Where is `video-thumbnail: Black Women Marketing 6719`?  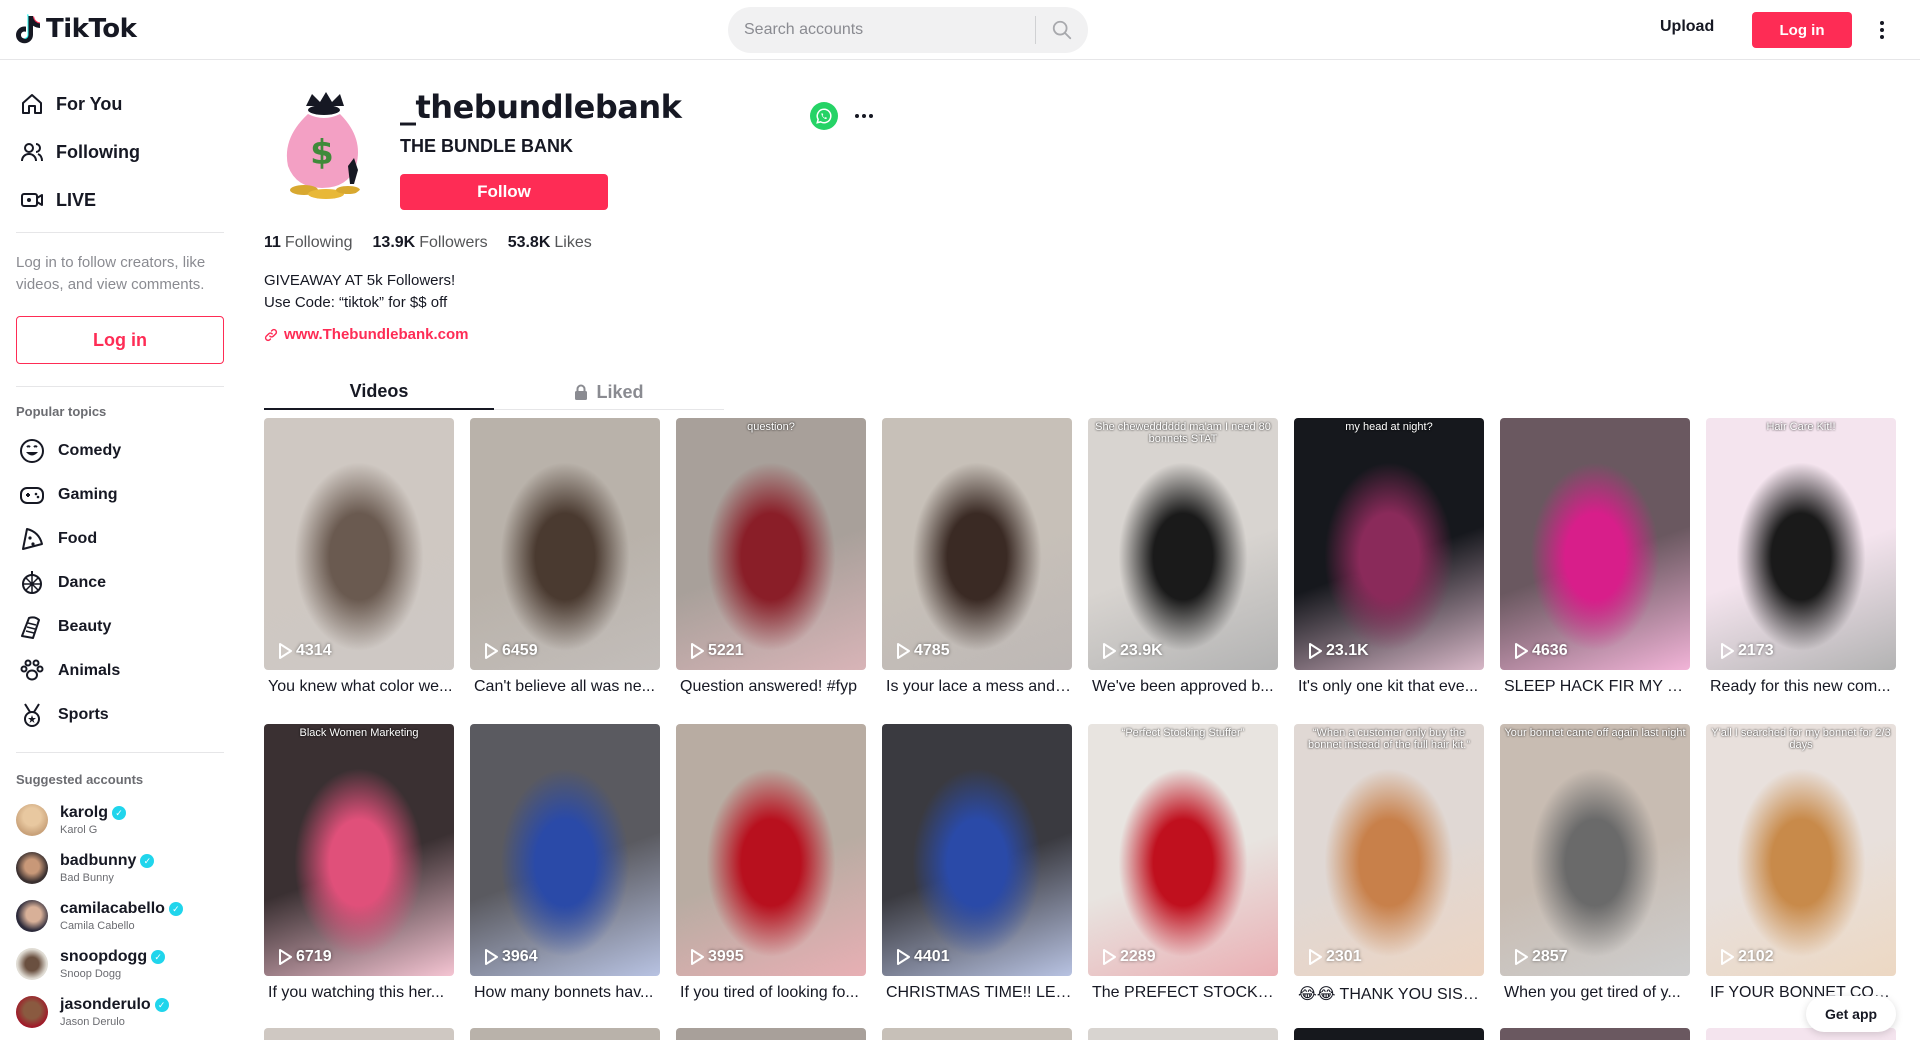 video-thumbnail: Black Women Marketing 6719 is located at coordinates (359, 850).